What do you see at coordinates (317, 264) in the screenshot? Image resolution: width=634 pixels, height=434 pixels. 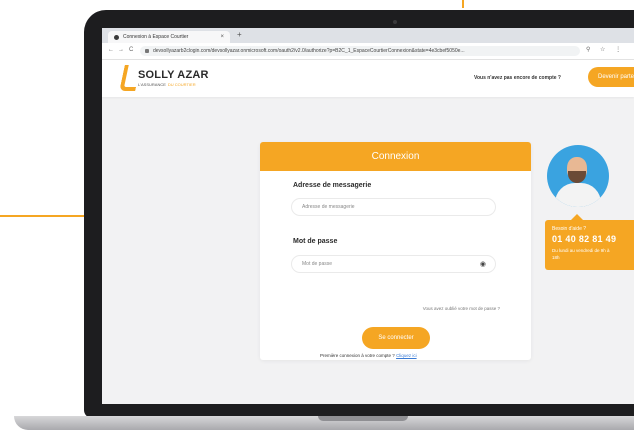 I see `password-placeholder: Mot de passe` at bounding box center [317, 264].